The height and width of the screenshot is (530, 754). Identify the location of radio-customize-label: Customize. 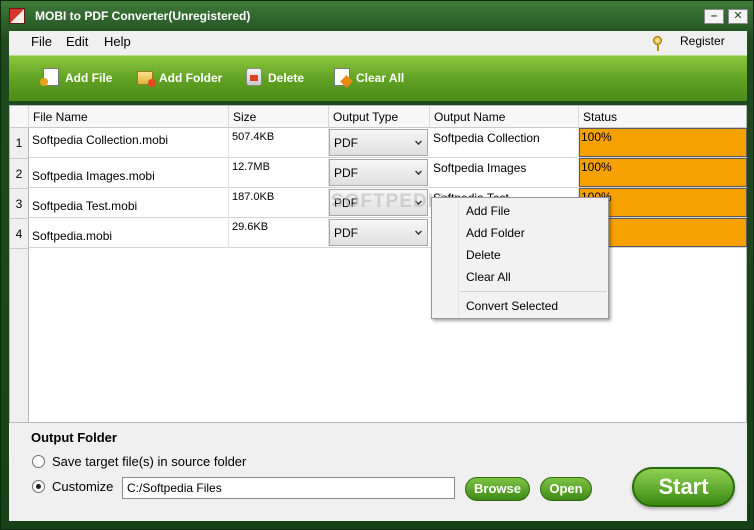
(82, 486).